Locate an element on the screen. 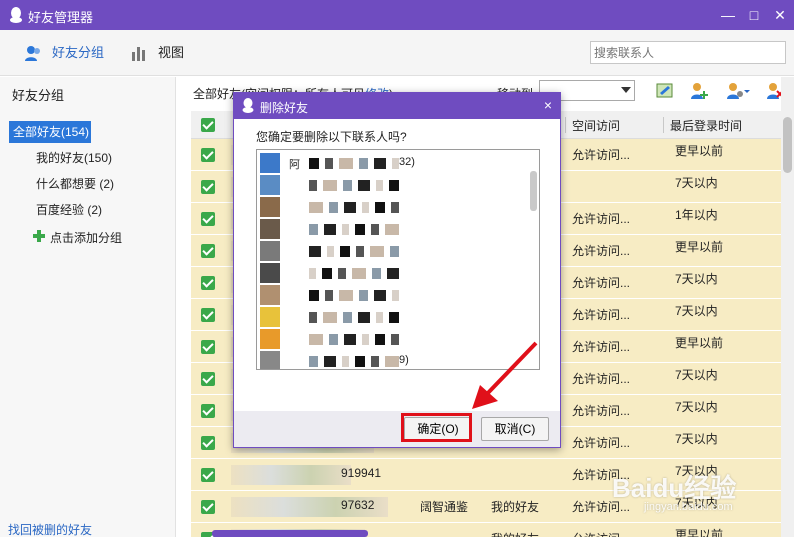  tab-friend-groups: 好友分组 is located at coordinates (69, 53).